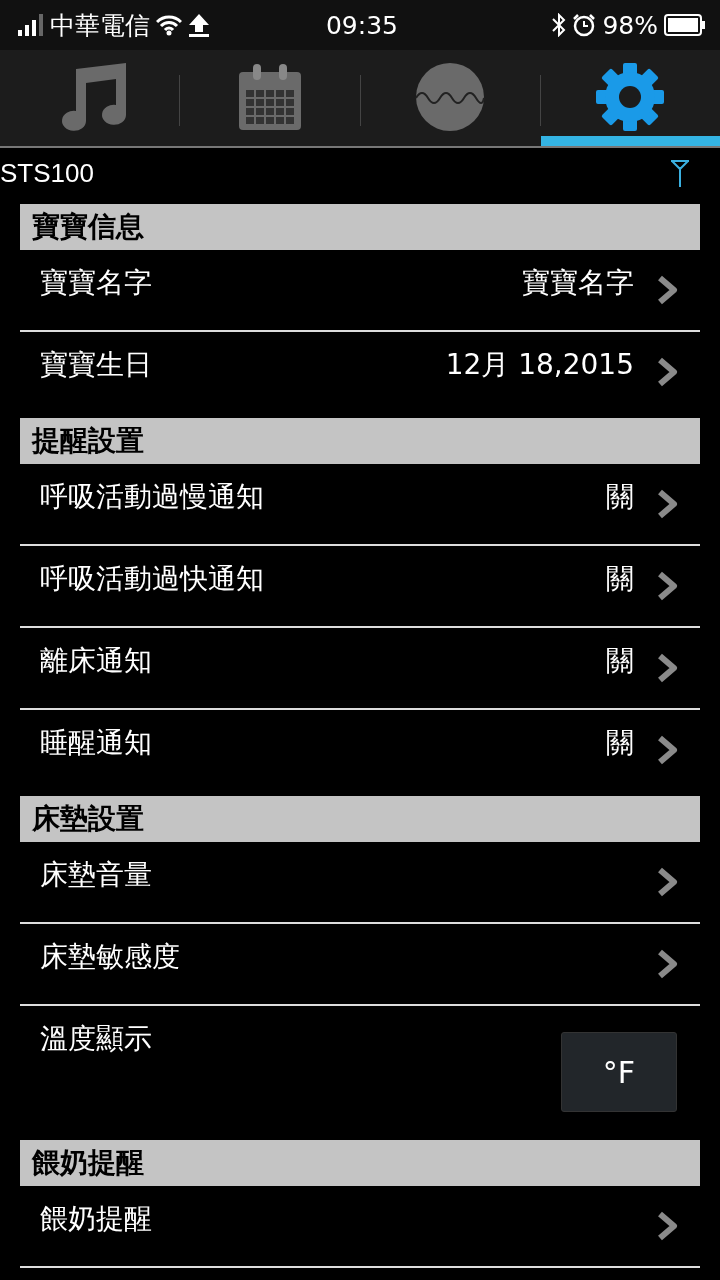 This screenshot has width=720, height=1280. Describe the element at coordinates (360, 227) in the screenshot. I see `section-header: 寶寶信息` at that location.